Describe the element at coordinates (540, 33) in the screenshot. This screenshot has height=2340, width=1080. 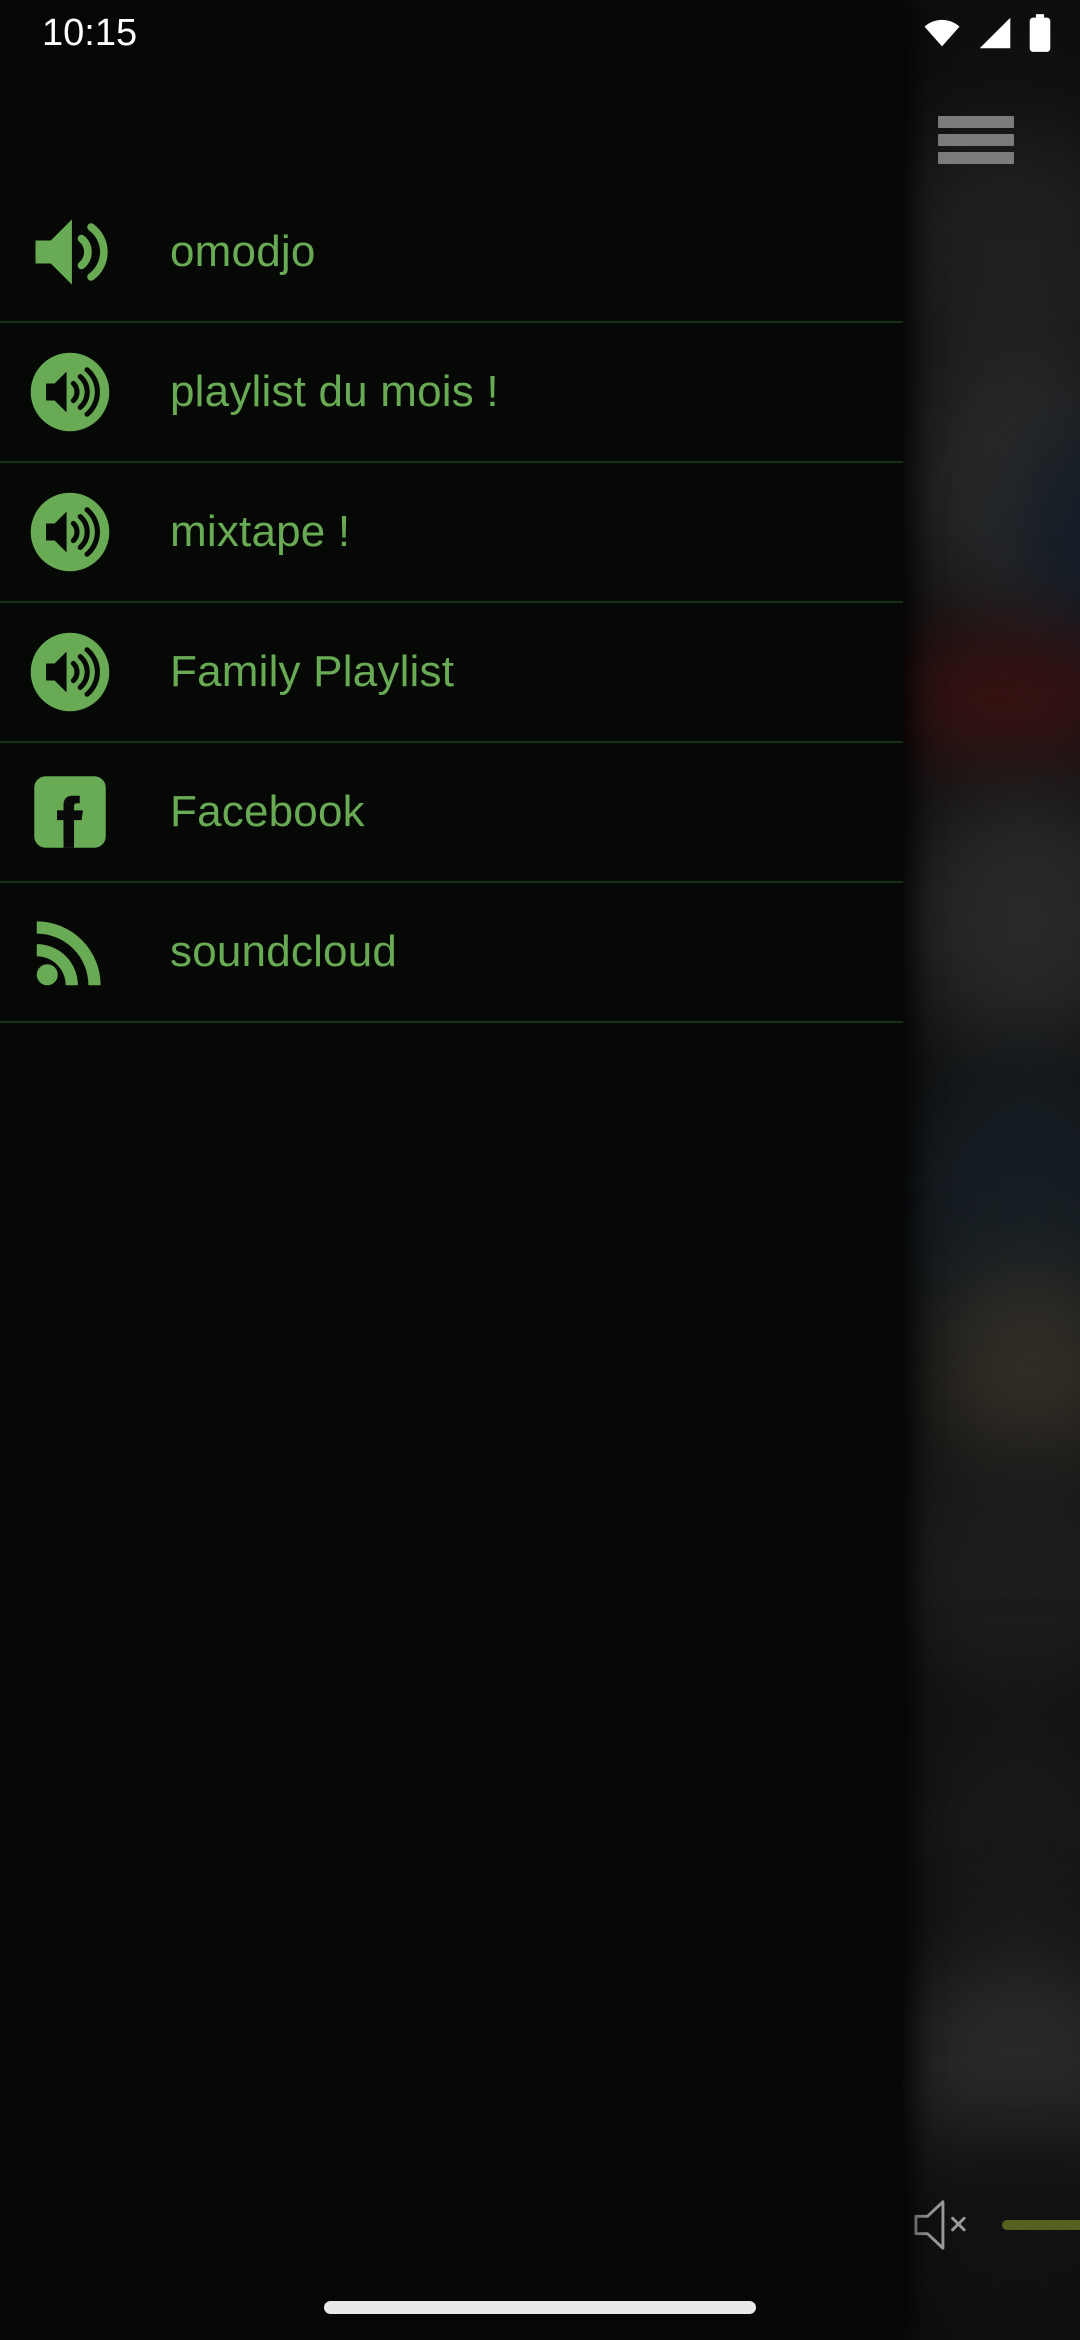
I see `status-bar: 10:15` at that location.